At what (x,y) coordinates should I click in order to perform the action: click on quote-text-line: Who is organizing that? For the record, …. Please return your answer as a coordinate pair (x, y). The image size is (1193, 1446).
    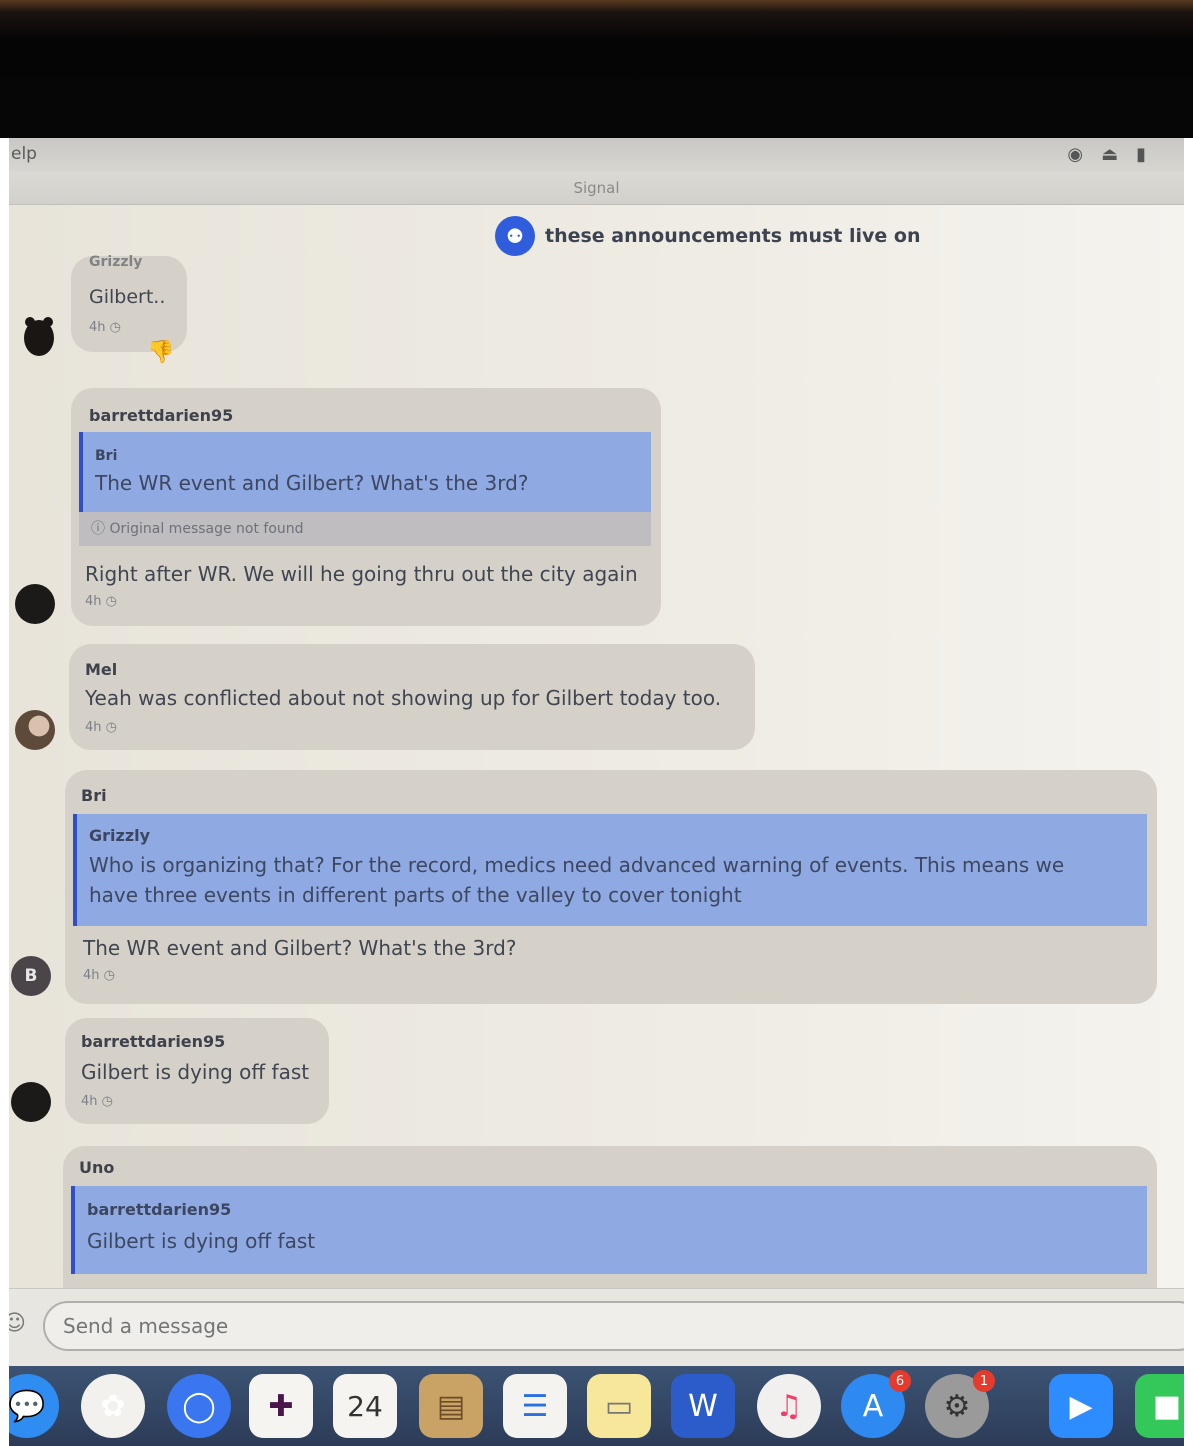
    Looking at the image, I should click on (577, 865).